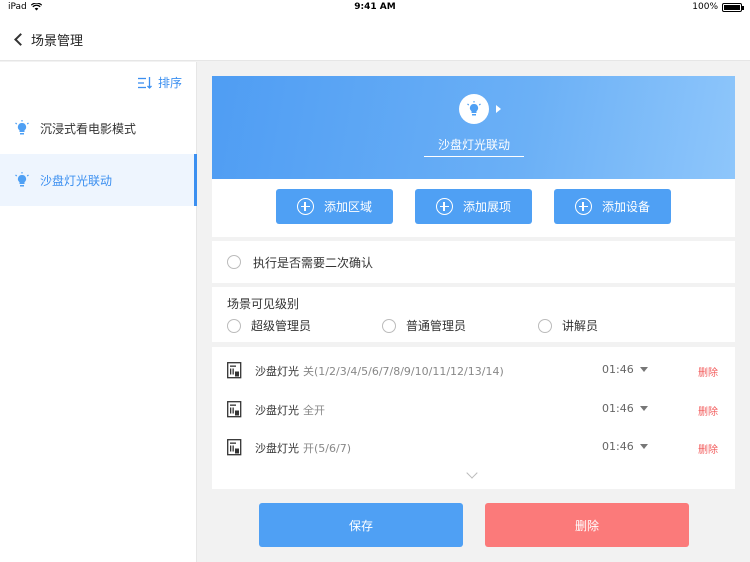 This screenshot has width=750, height=562. Describe the element at coordinates (705, 7) in the screenshot. I see `battery-percent: 100%` at that location.